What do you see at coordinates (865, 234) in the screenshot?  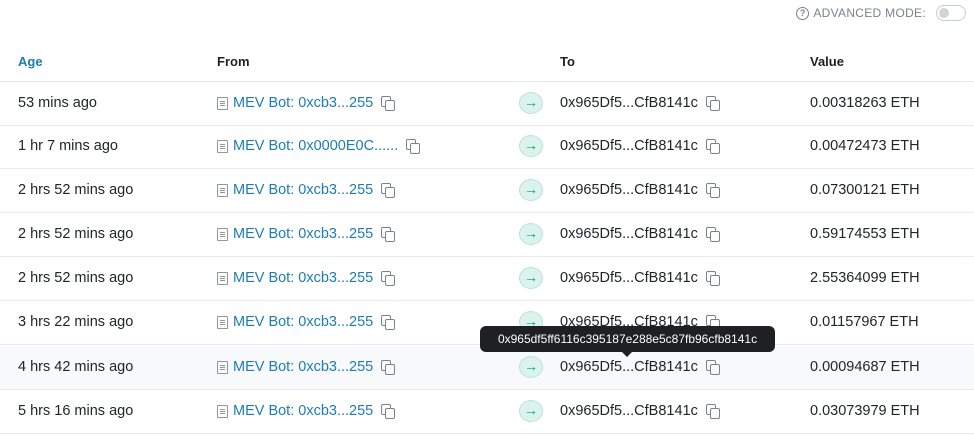 I see `row-value: 0.59174553 ETH` at bounding box center [865, 234].